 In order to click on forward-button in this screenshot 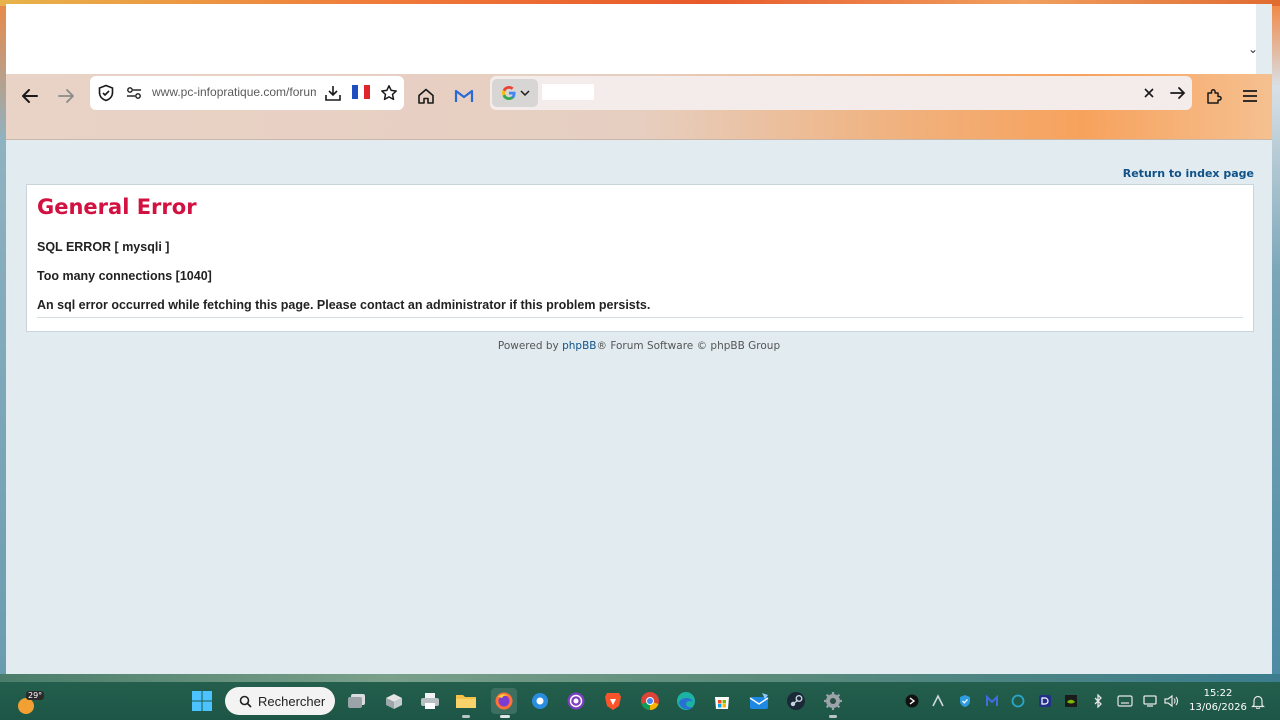, I will do `click(66, 96)`.